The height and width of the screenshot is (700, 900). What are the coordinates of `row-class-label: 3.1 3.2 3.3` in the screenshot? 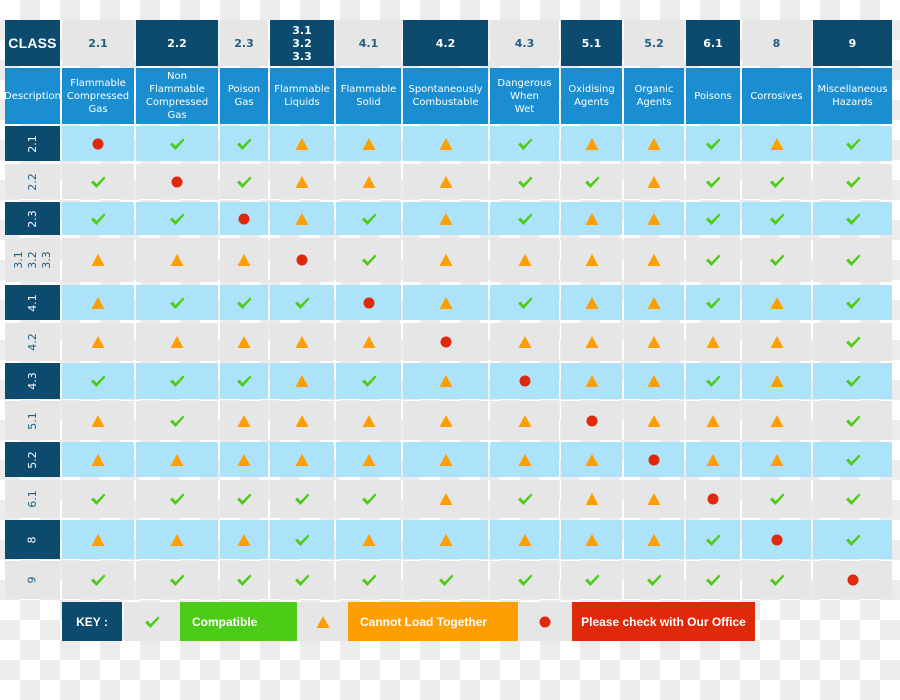 It's located at (32, 260).